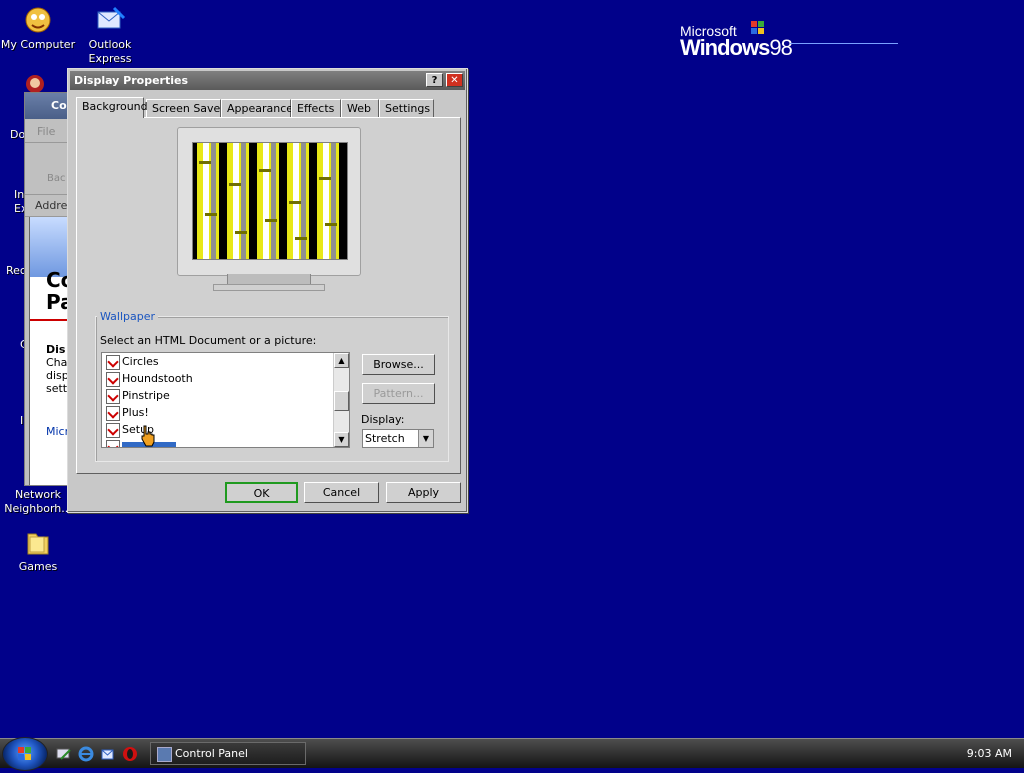 This screenshot has width=1024, height=773. What do you see at coordinates (316, 108) in the screenshot?
I see `tab-effects: Effects` at bounding box center [316, 108].